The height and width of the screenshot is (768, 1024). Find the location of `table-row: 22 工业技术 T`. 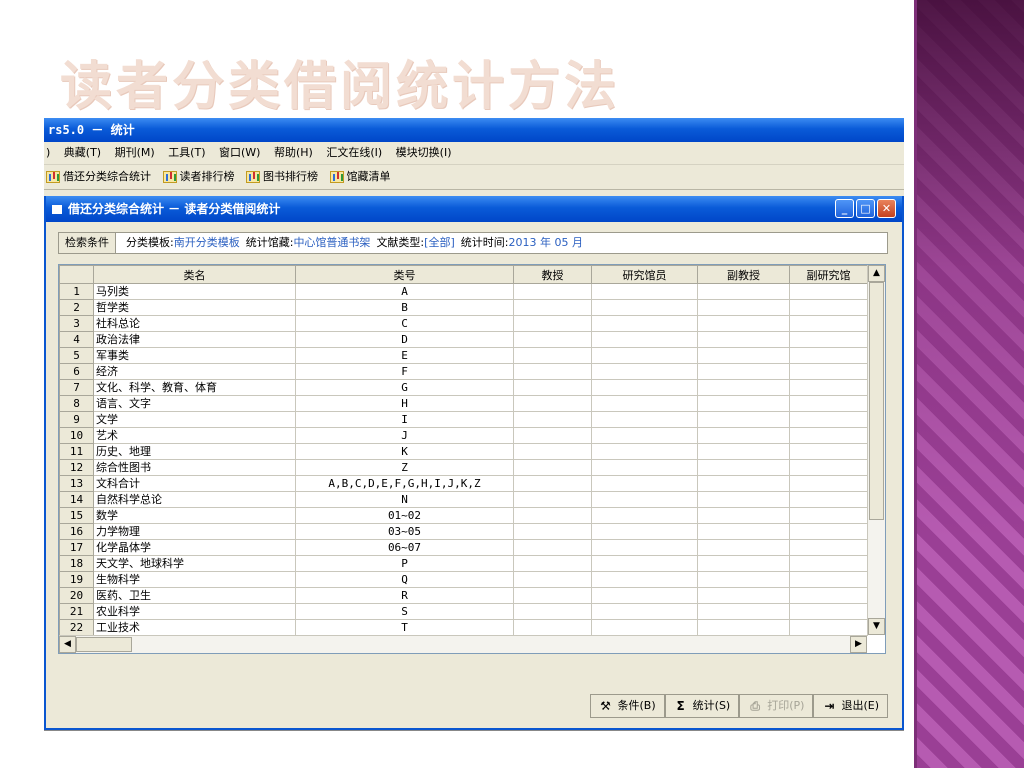

table-row: 22 工业技术 T is located at coordinates (463, 627).